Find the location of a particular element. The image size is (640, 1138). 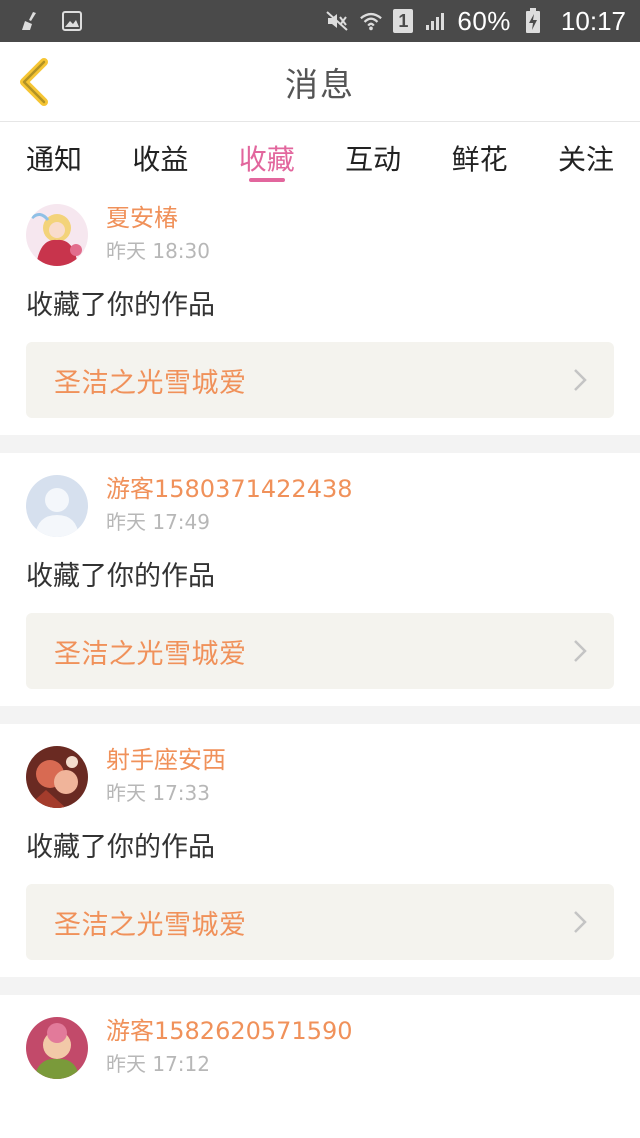

sim-label: 1 is located at coordinates (403, 20).